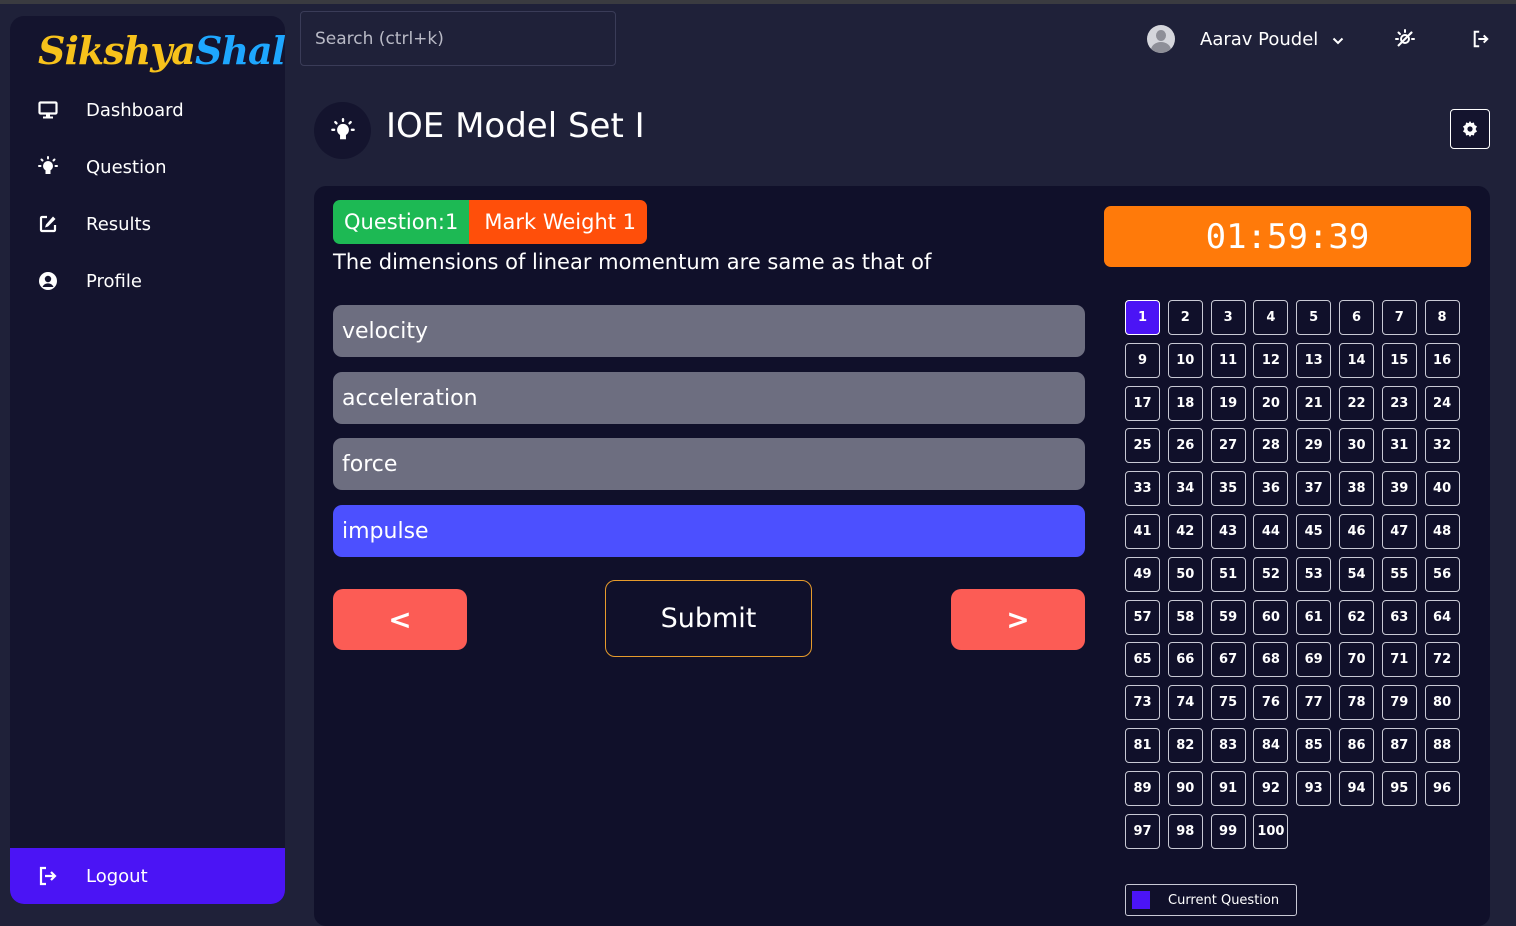 This screenshot has width=1516, height=926. What do you see at coordinates (1142, 703) in the screenshot?
I see `question-nav-button: 73` at bounding box center [1142, 703].